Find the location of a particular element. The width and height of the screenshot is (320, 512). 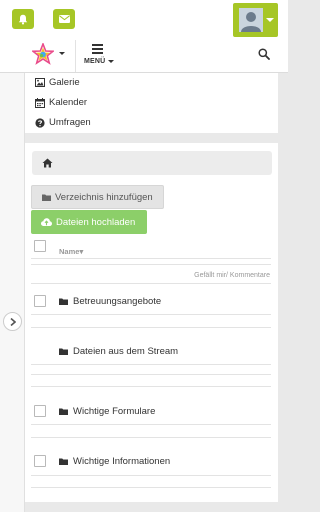

folder-name: Dateien aus dem Stream is located at coordinates (126, 351).